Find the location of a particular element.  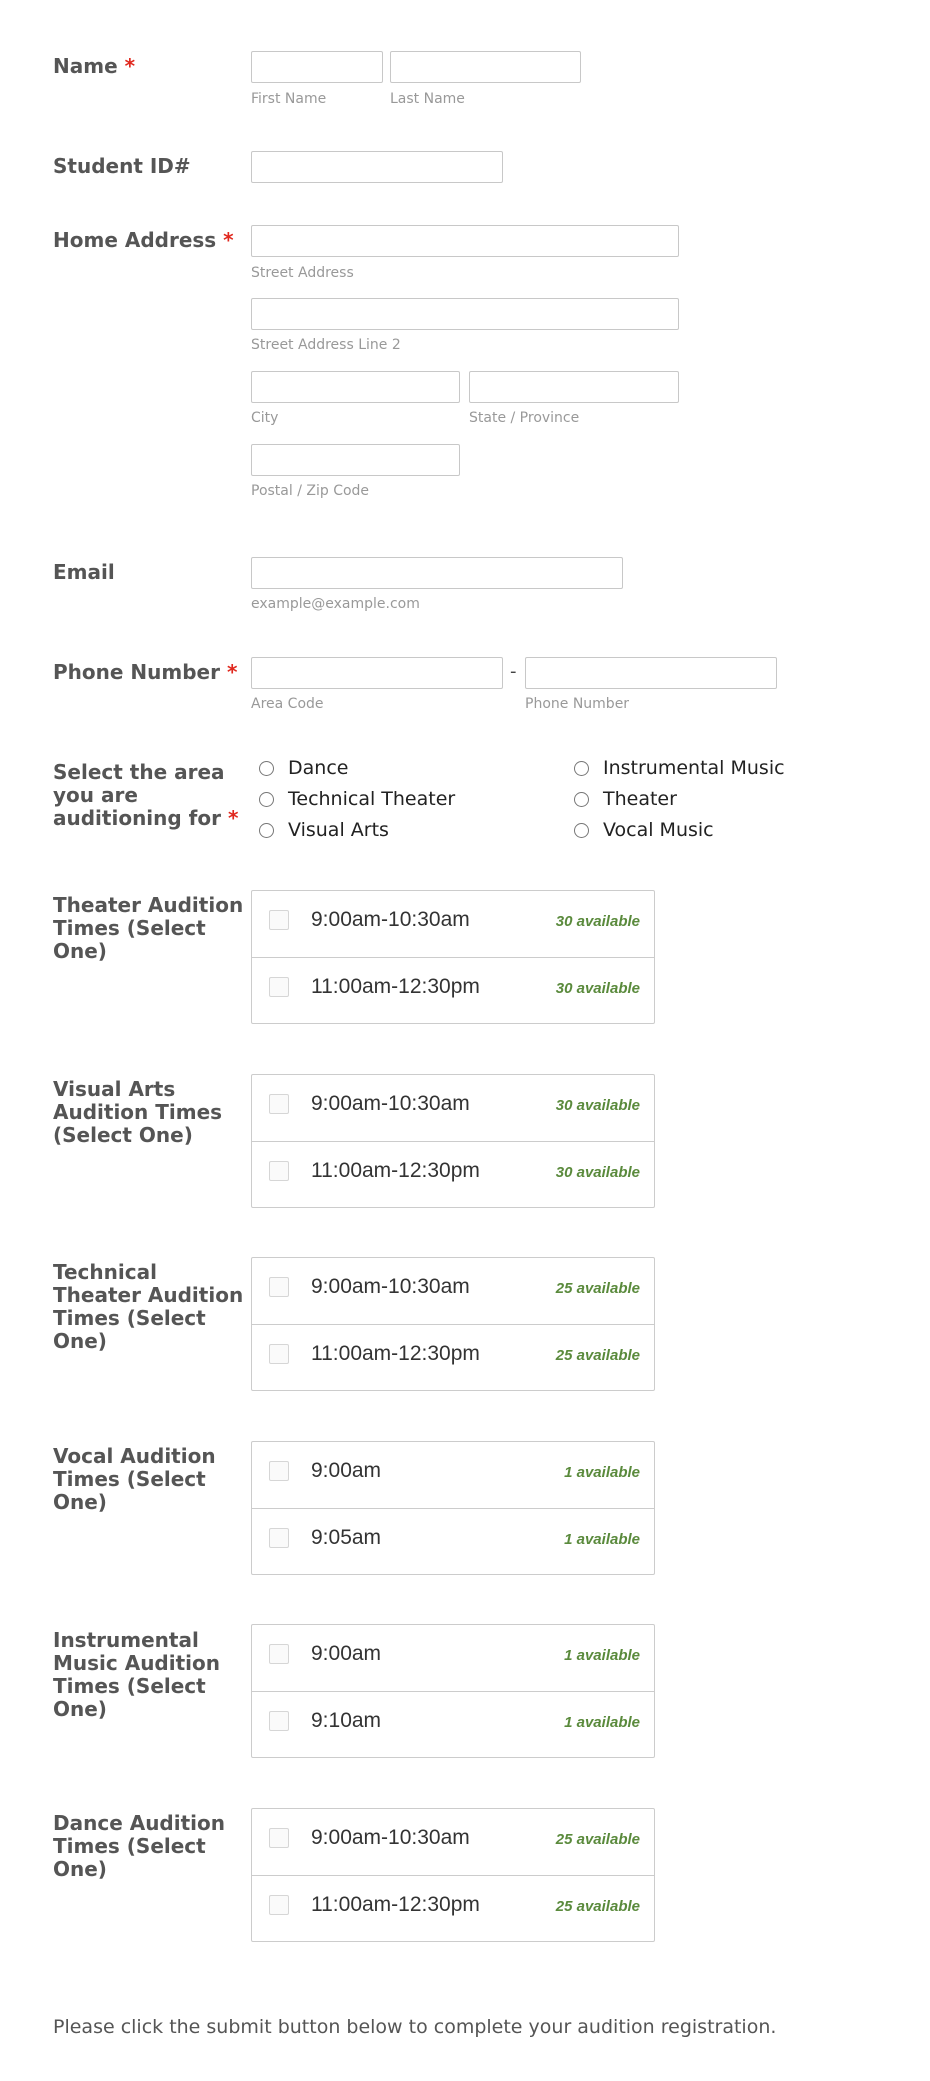

radio-label: Visual Arts is located at coordinates (338, 830).